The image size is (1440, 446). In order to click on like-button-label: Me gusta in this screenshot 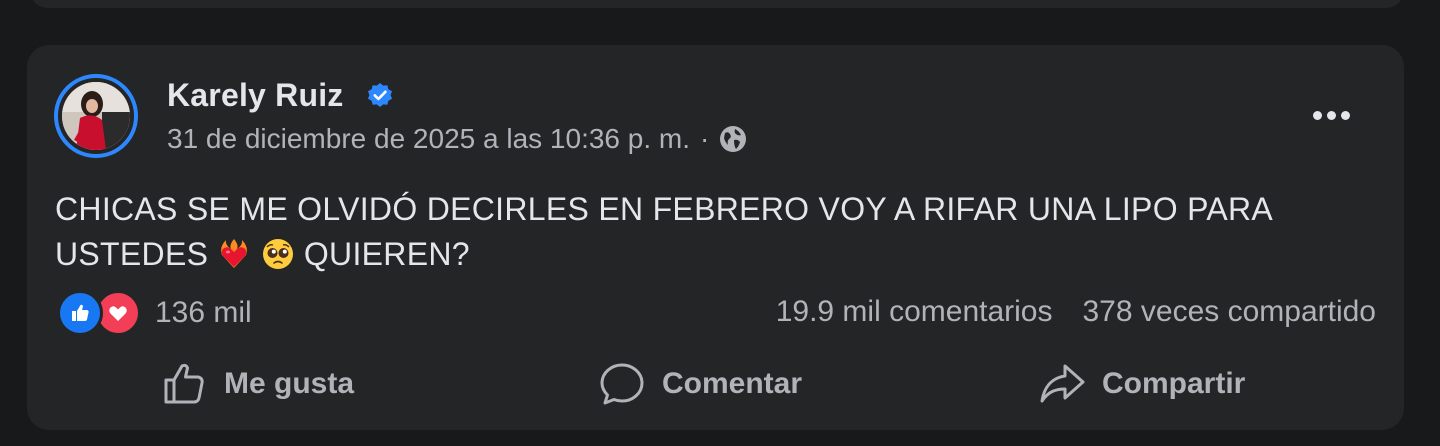, I will do `click(289, 383)`.